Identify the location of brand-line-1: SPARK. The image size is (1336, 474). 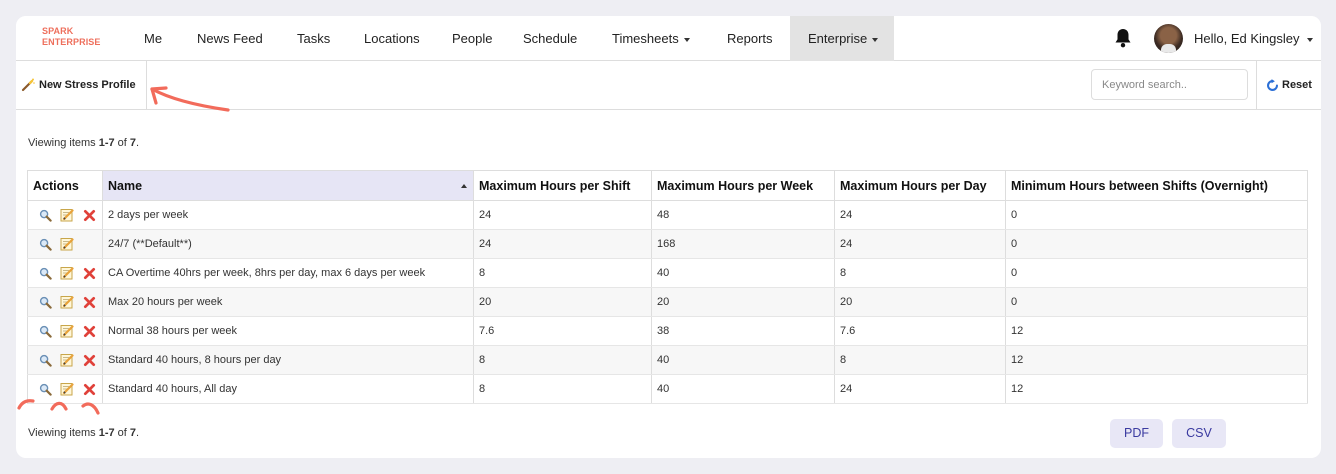
(58, 31).